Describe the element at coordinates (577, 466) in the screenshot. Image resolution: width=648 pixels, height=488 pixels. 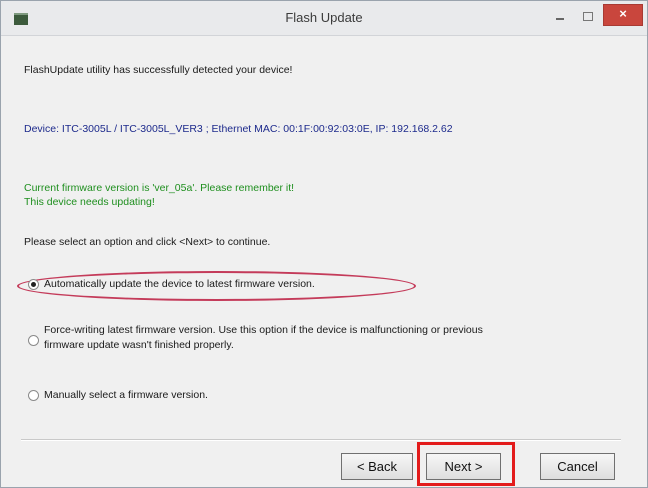
I see `cancel-button: Cancel` at that location.